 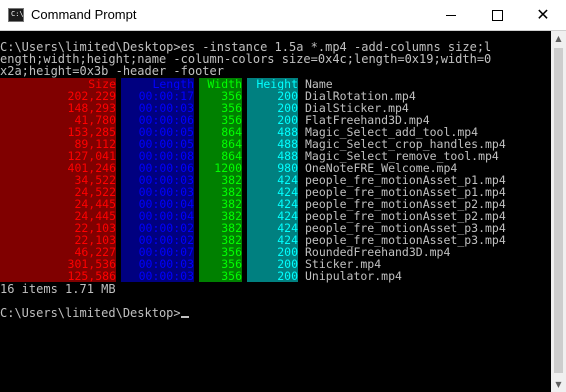 I want to click on prompt-line: C:\Users\limited\Desktop>, so click(x=94, y=313).